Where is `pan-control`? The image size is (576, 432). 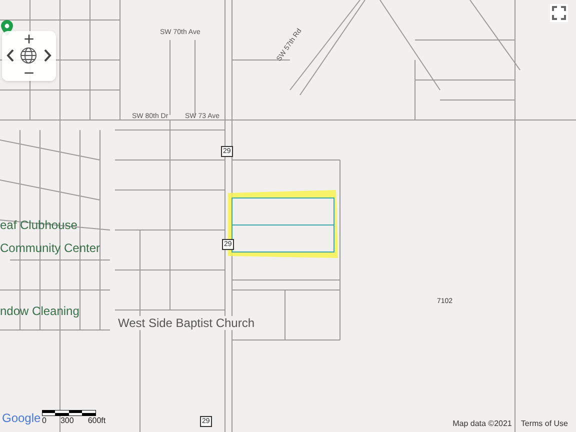
pan-control is located at coordinates (29, 56).